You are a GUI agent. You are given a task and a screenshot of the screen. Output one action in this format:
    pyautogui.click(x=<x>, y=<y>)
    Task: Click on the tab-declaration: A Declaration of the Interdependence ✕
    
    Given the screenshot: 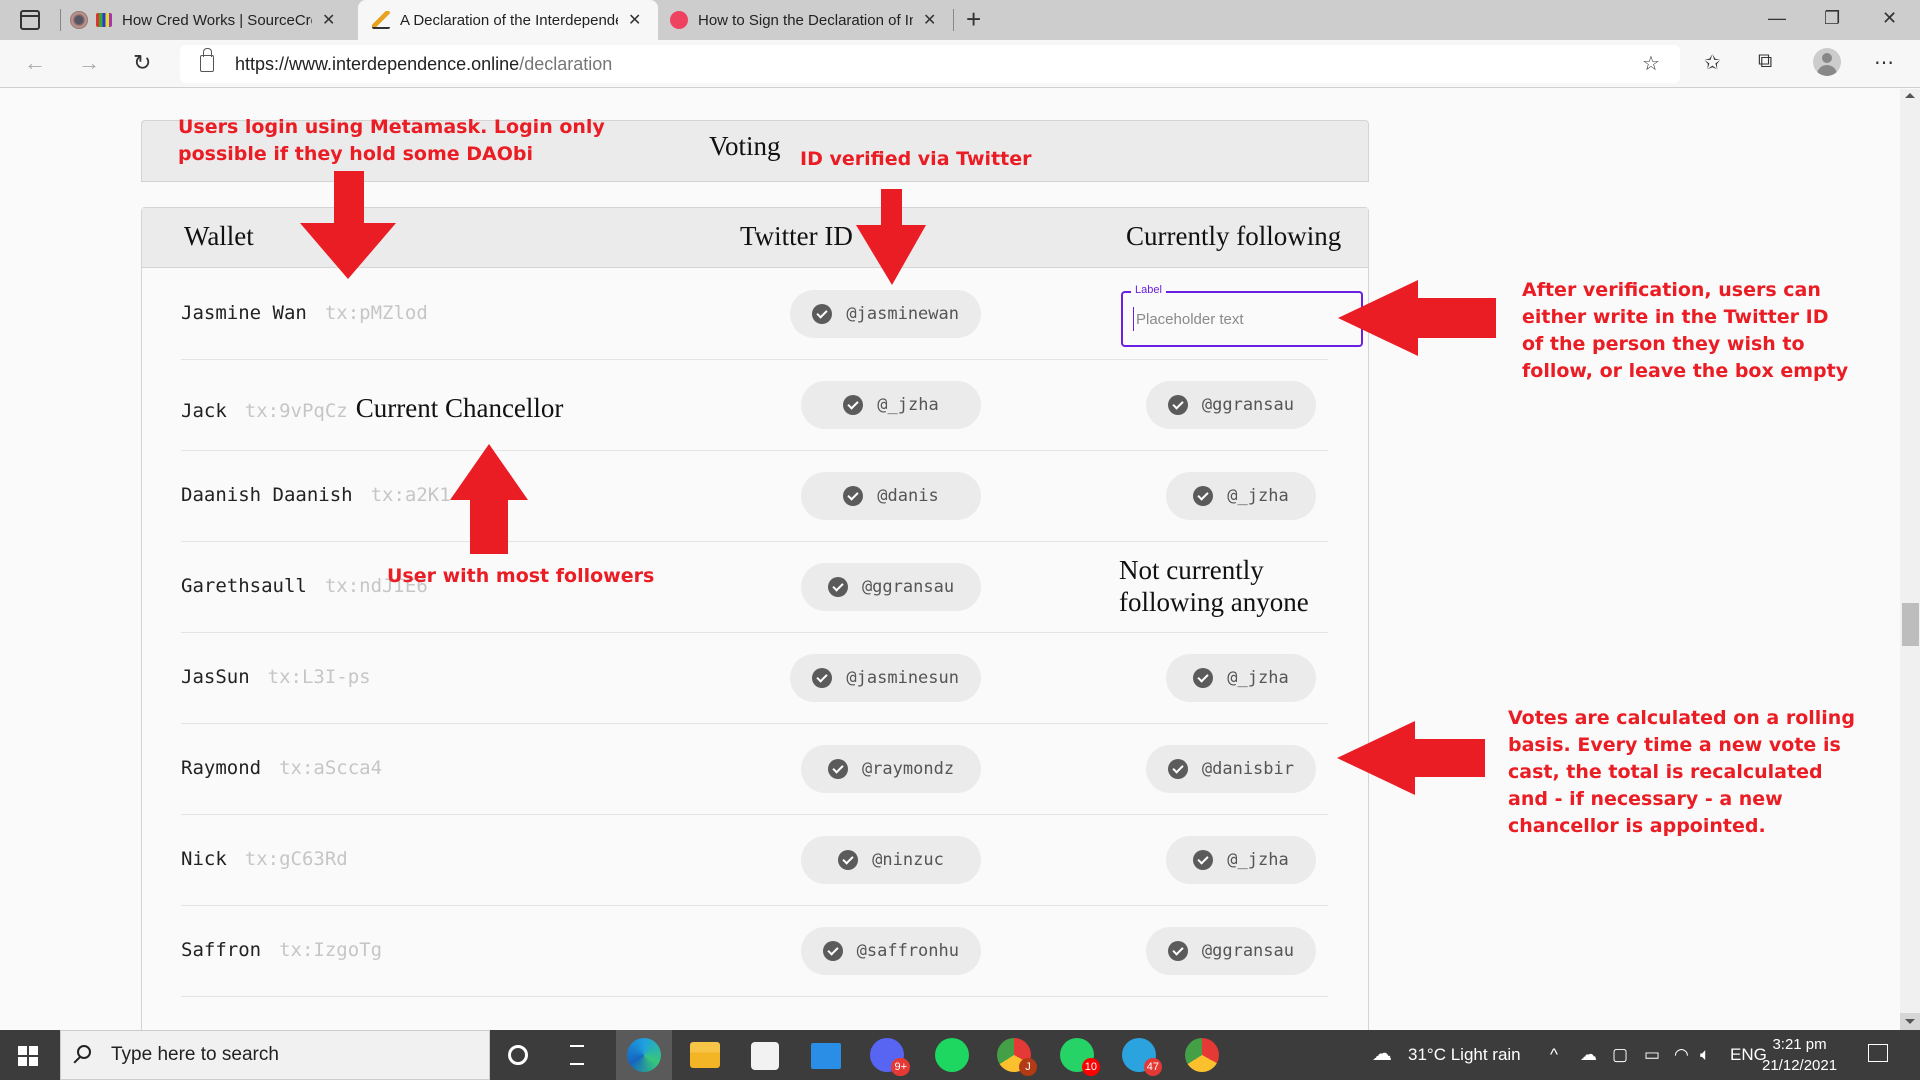 What is the action you would take?
    pyautogui.click(x=508, y=20)
    